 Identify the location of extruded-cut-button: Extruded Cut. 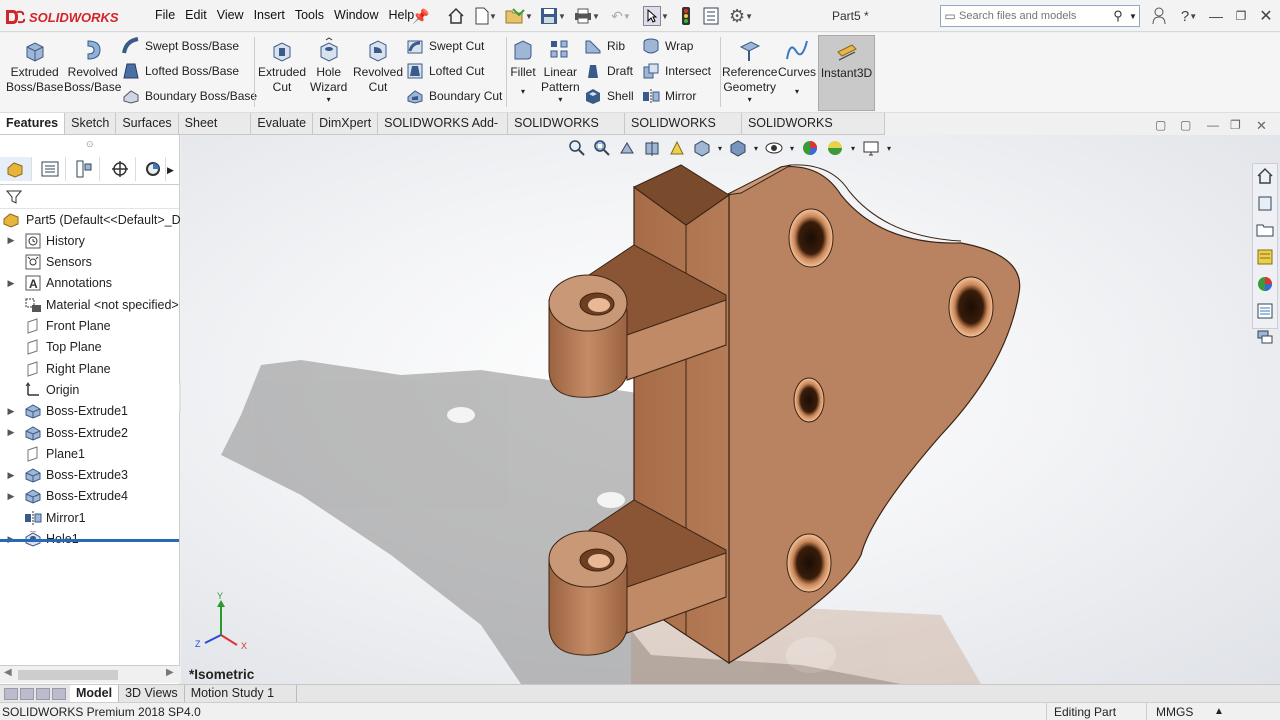
(282, 66).